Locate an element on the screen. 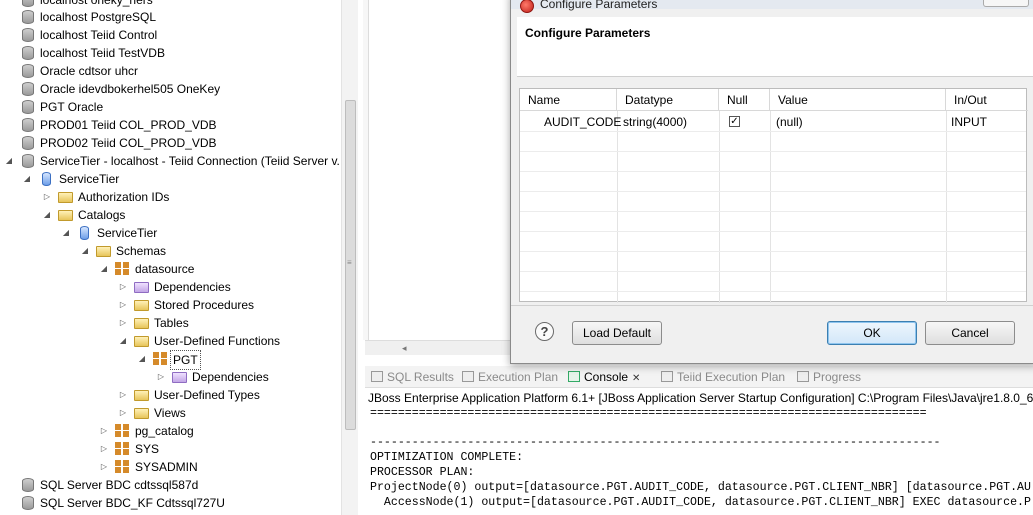 The image size is (1033, 515). connected-database-icon is located at coordinates (28, 161).